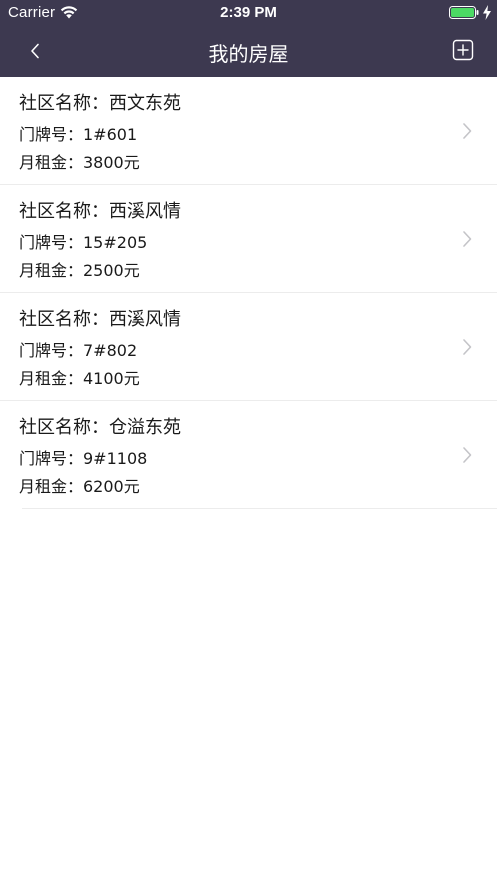 The image size is (497, 883). Describe the element at coordinates (79, 378) in the screenshot. I see `monthly-rent: 月租金：4100元` at that location.